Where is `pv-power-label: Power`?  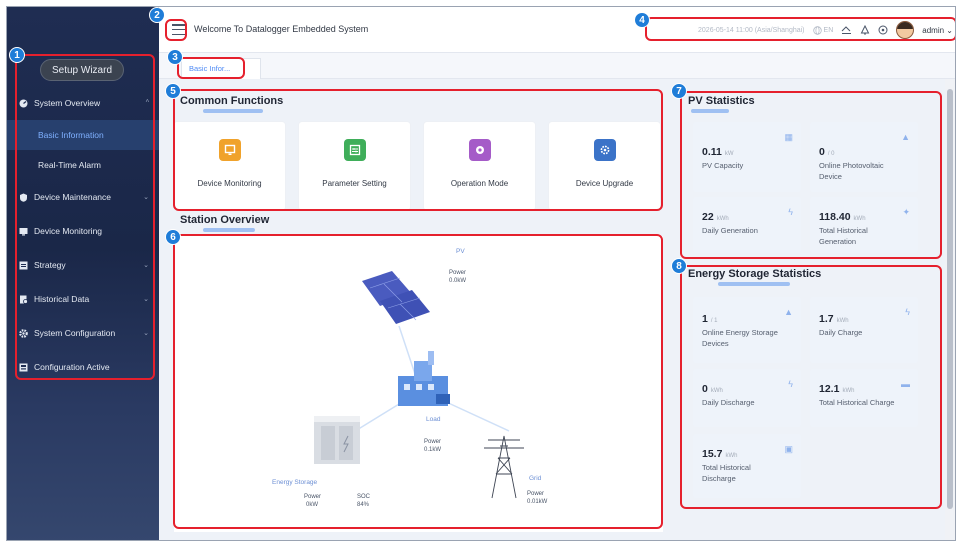 pv-power-label: Power is located at coordinates (458, 273).